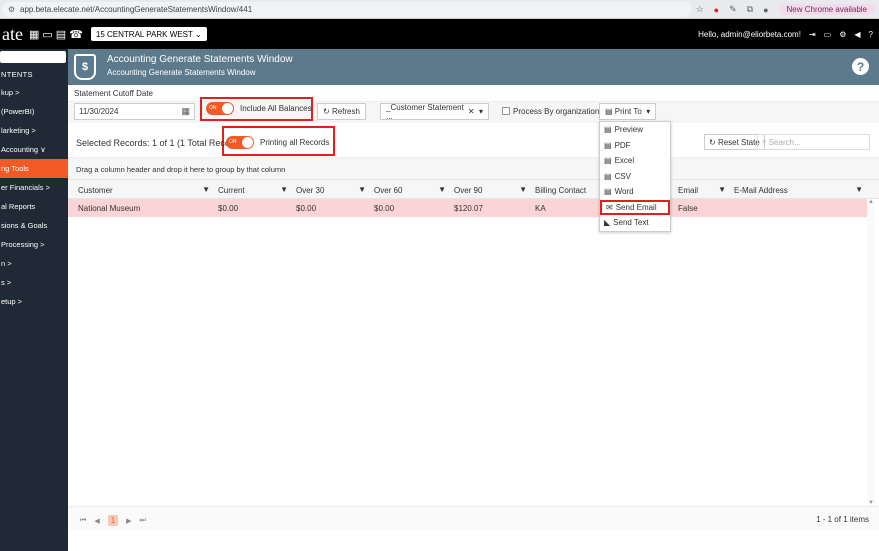  I want to click on calendar-icon: ▦, so click(185, 111).